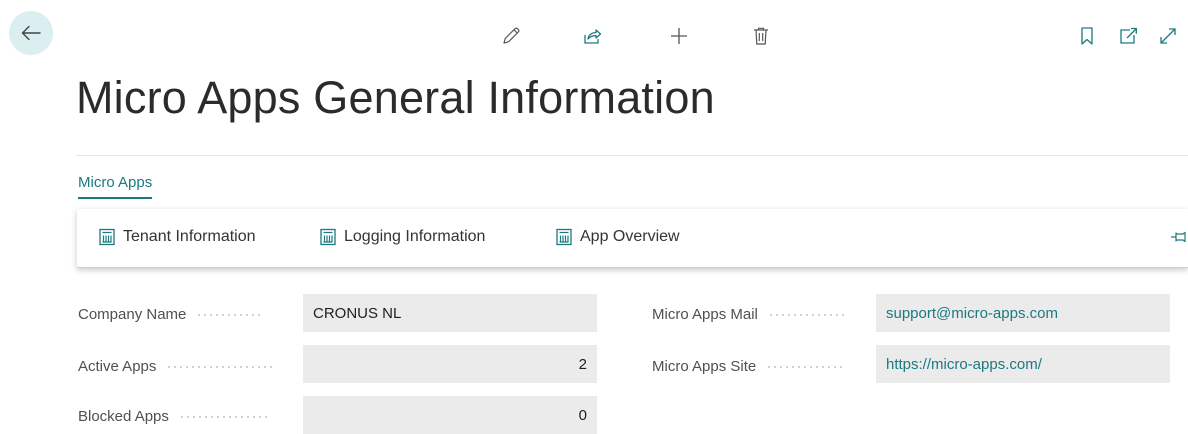  Describe the element at coordinates (632, 155) in the screenshot. I see `title-divider` at that location.